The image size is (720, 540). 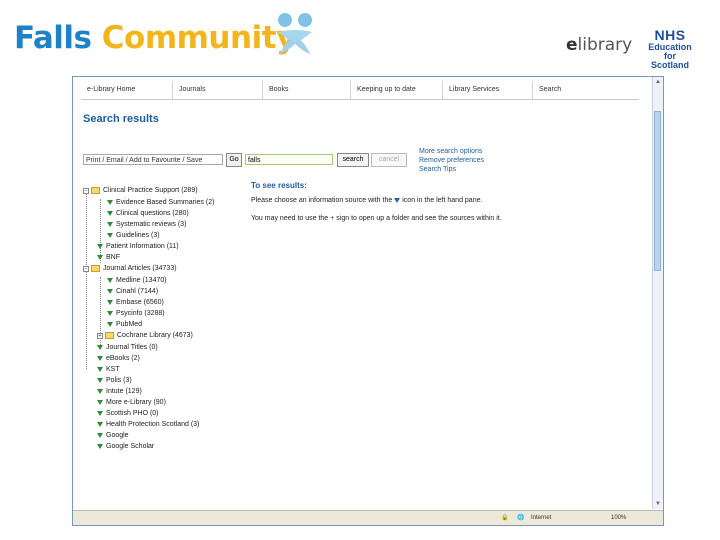 What do you see at coordinates (451, 169) in the screenshot?
I see `link-search-tips: Search Tips` at bounding box center [451, 169].